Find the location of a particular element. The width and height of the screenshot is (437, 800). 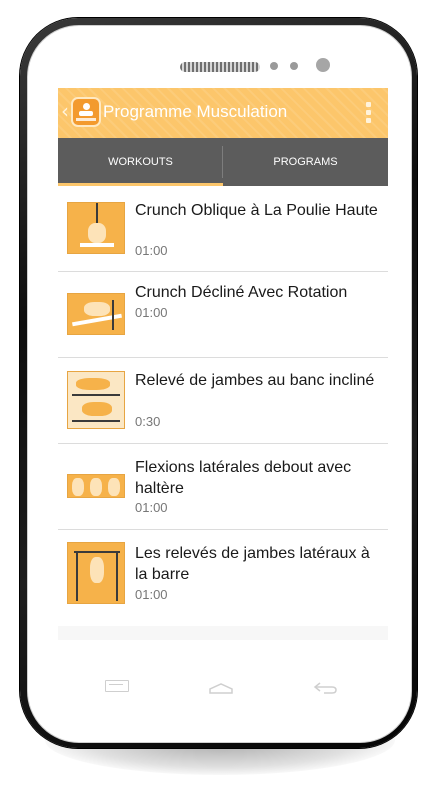

up-navigation-icon: ‹ is located at coordinates (65, 111).